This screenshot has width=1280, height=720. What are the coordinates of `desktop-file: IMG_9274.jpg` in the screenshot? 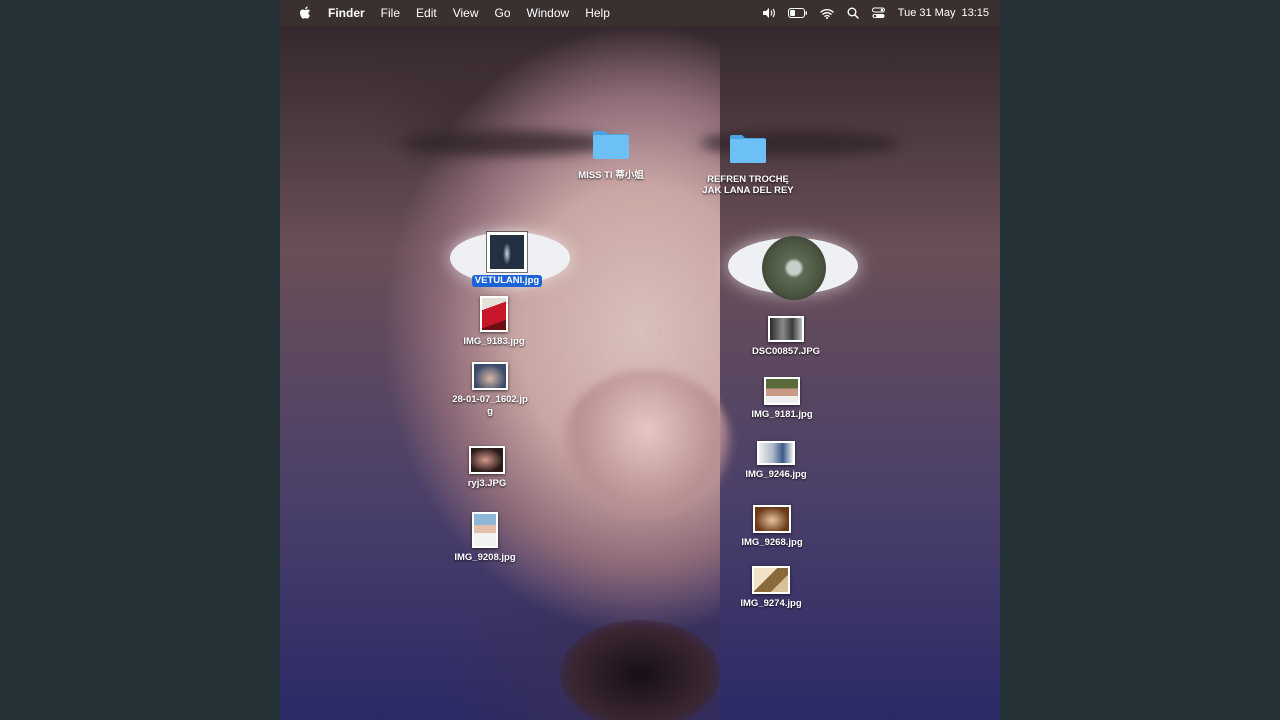 It's located at (771, 588).